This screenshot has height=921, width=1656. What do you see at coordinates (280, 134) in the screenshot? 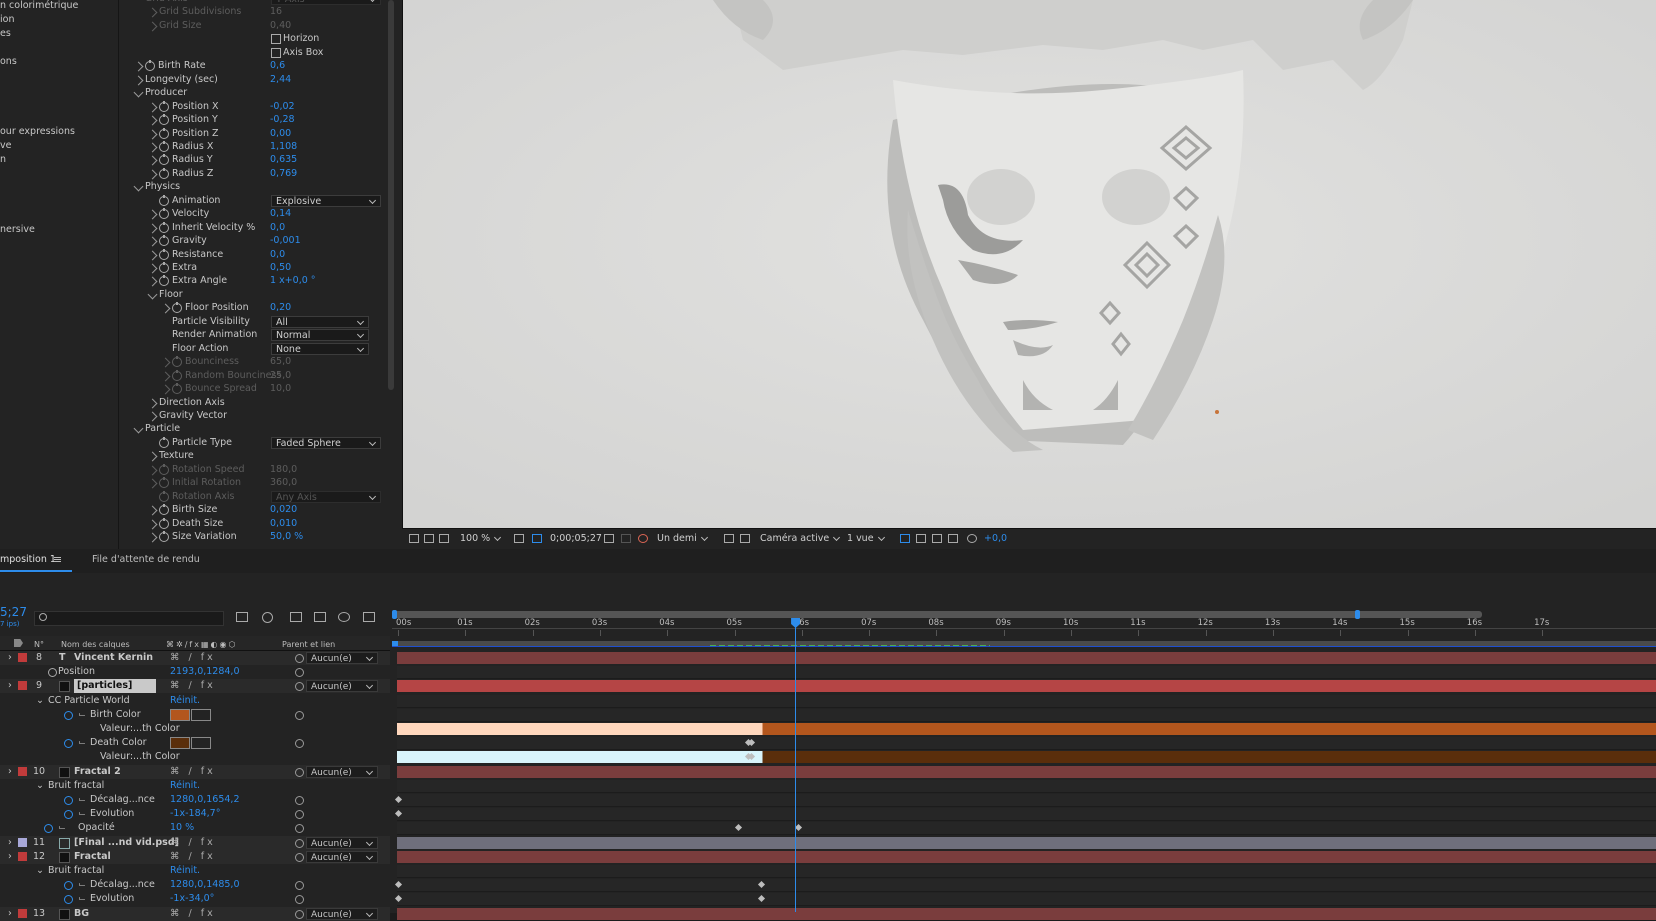
I see `property-value: 0,00` at bounding box center [280, 134].